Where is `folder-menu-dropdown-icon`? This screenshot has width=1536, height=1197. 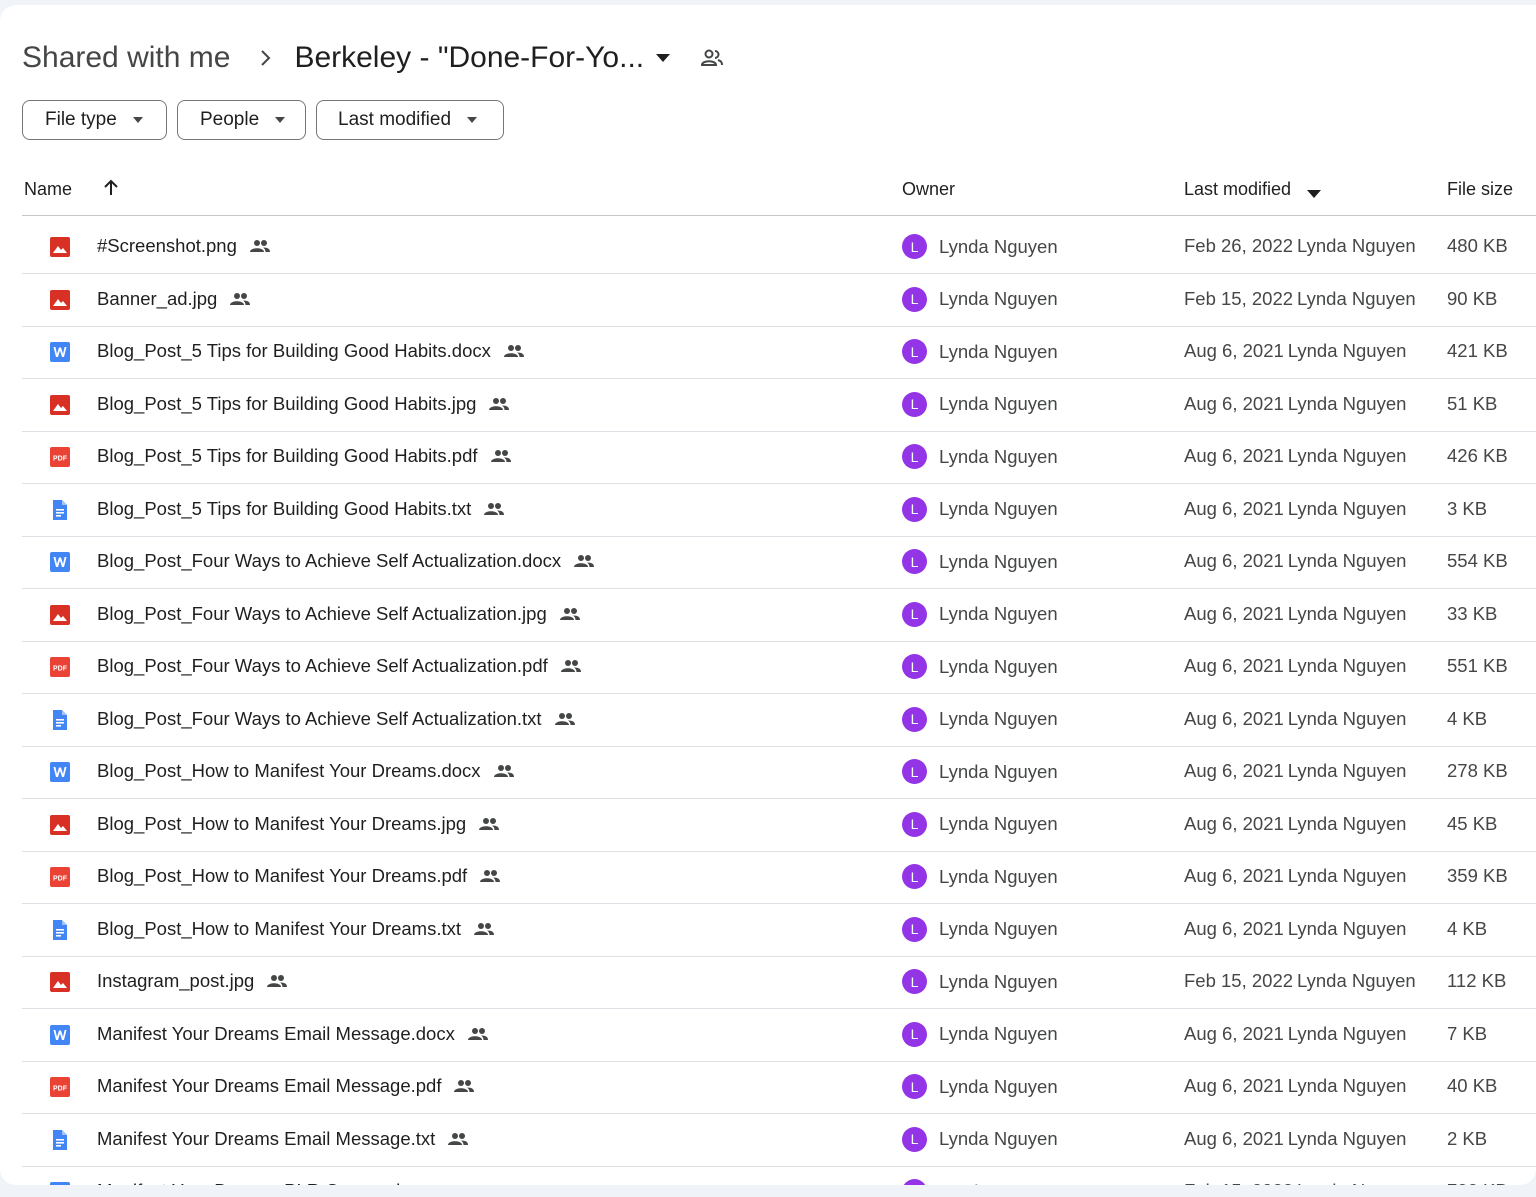 folder-menu-dropdown-icon is located at coordinates (663, 58).